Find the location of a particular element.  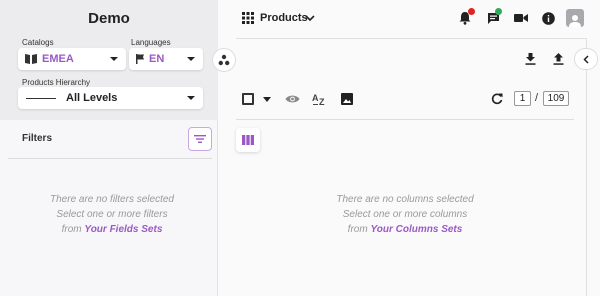

select-all-checkbox is located at coordinates (248, 99).